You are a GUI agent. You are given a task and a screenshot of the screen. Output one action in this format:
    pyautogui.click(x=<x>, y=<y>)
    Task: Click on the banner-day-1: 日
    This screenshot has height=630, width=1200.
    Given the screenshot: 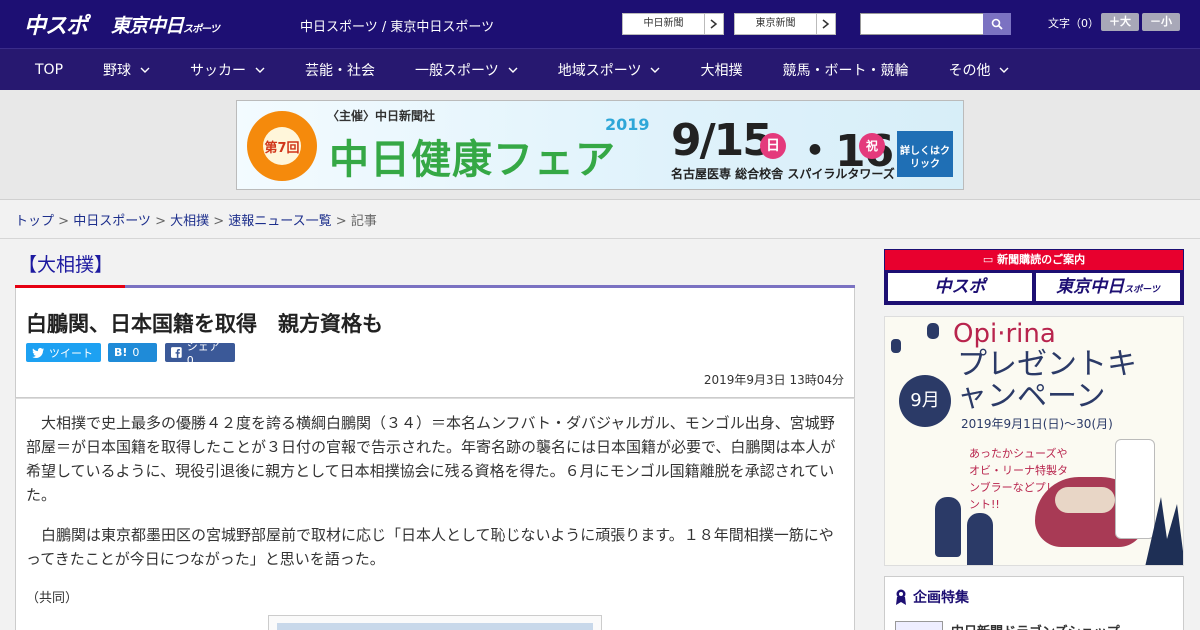 What is the action you would take?
    pyautogui.click(x=773, y=146)
    